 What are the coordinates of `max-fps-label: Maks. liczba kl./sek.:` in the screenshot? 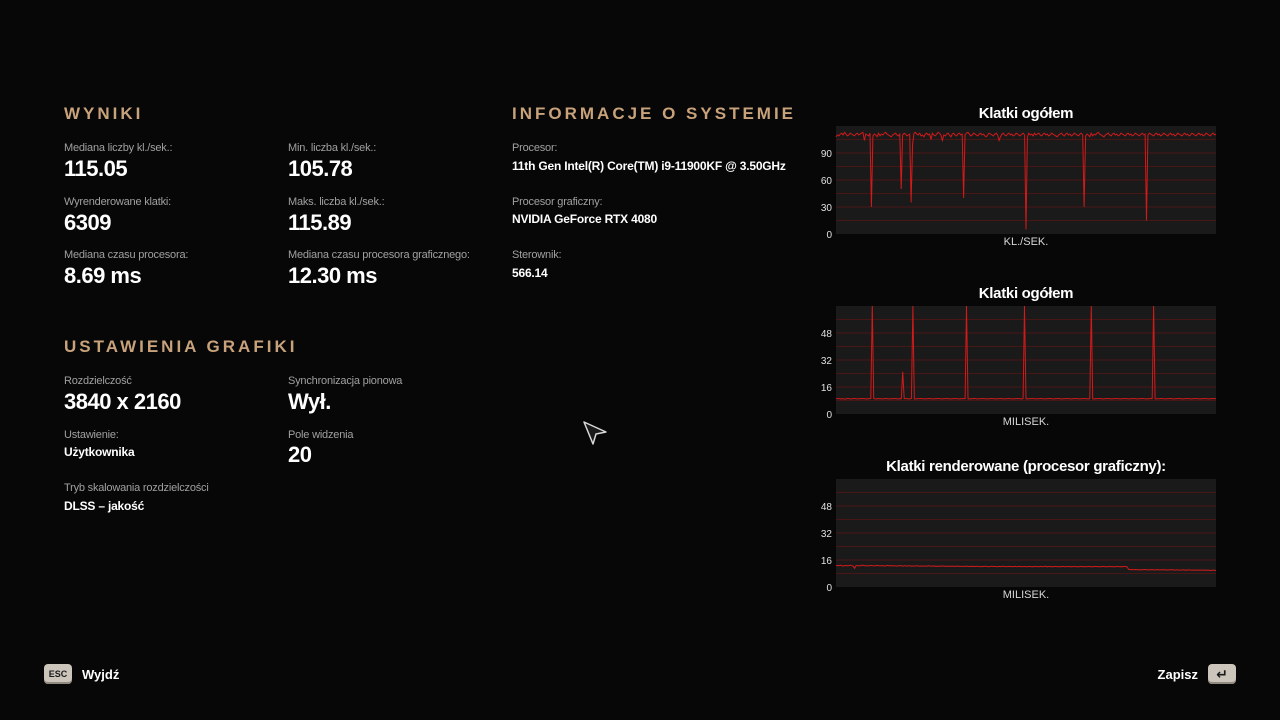 It's located at (336, 202).